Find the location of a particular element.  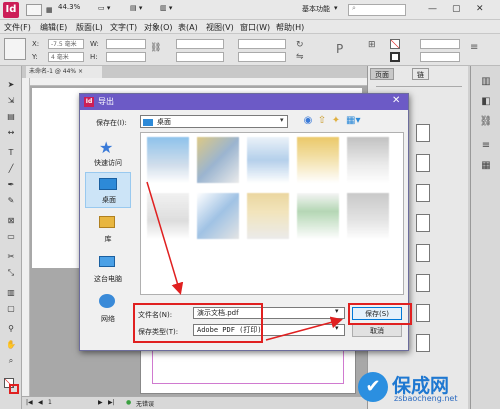

workspace-switcher: 基本功能 is located at coordinates (316, 9).